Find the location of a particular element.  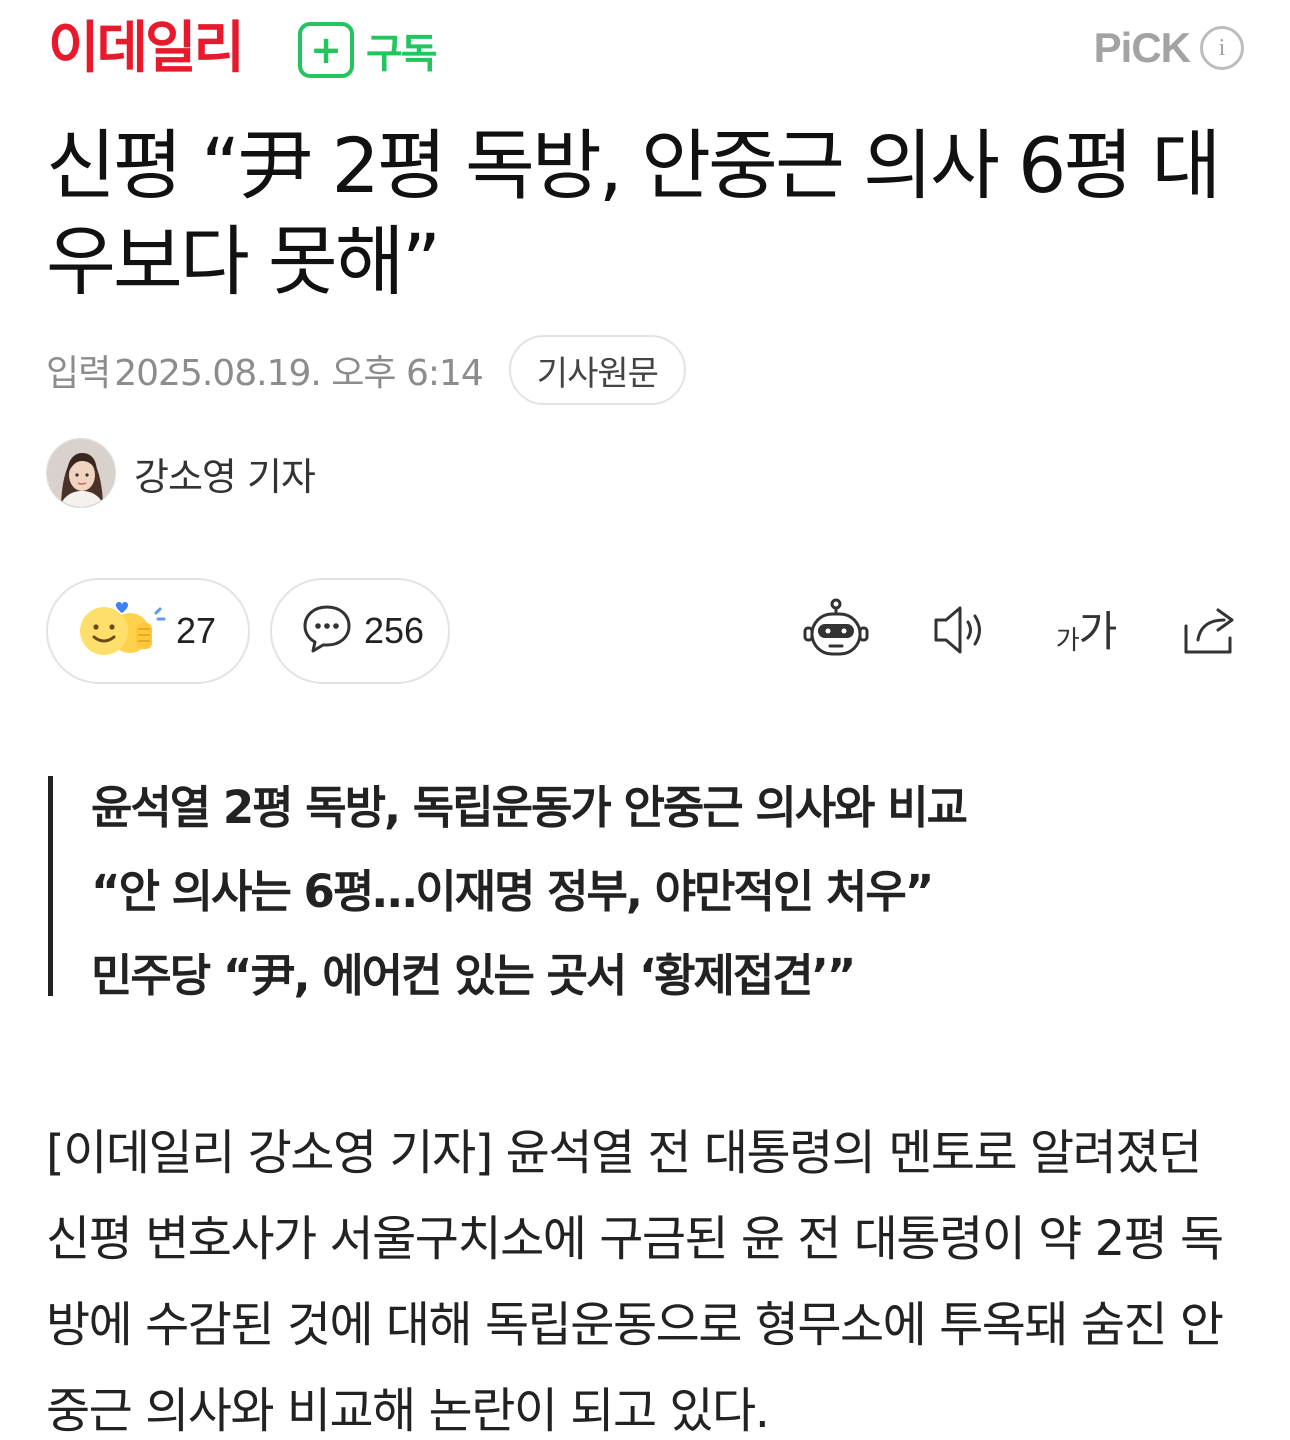

top-bar: 이데일리 + 구독 PiCK i is located at coordinates (645, 50).